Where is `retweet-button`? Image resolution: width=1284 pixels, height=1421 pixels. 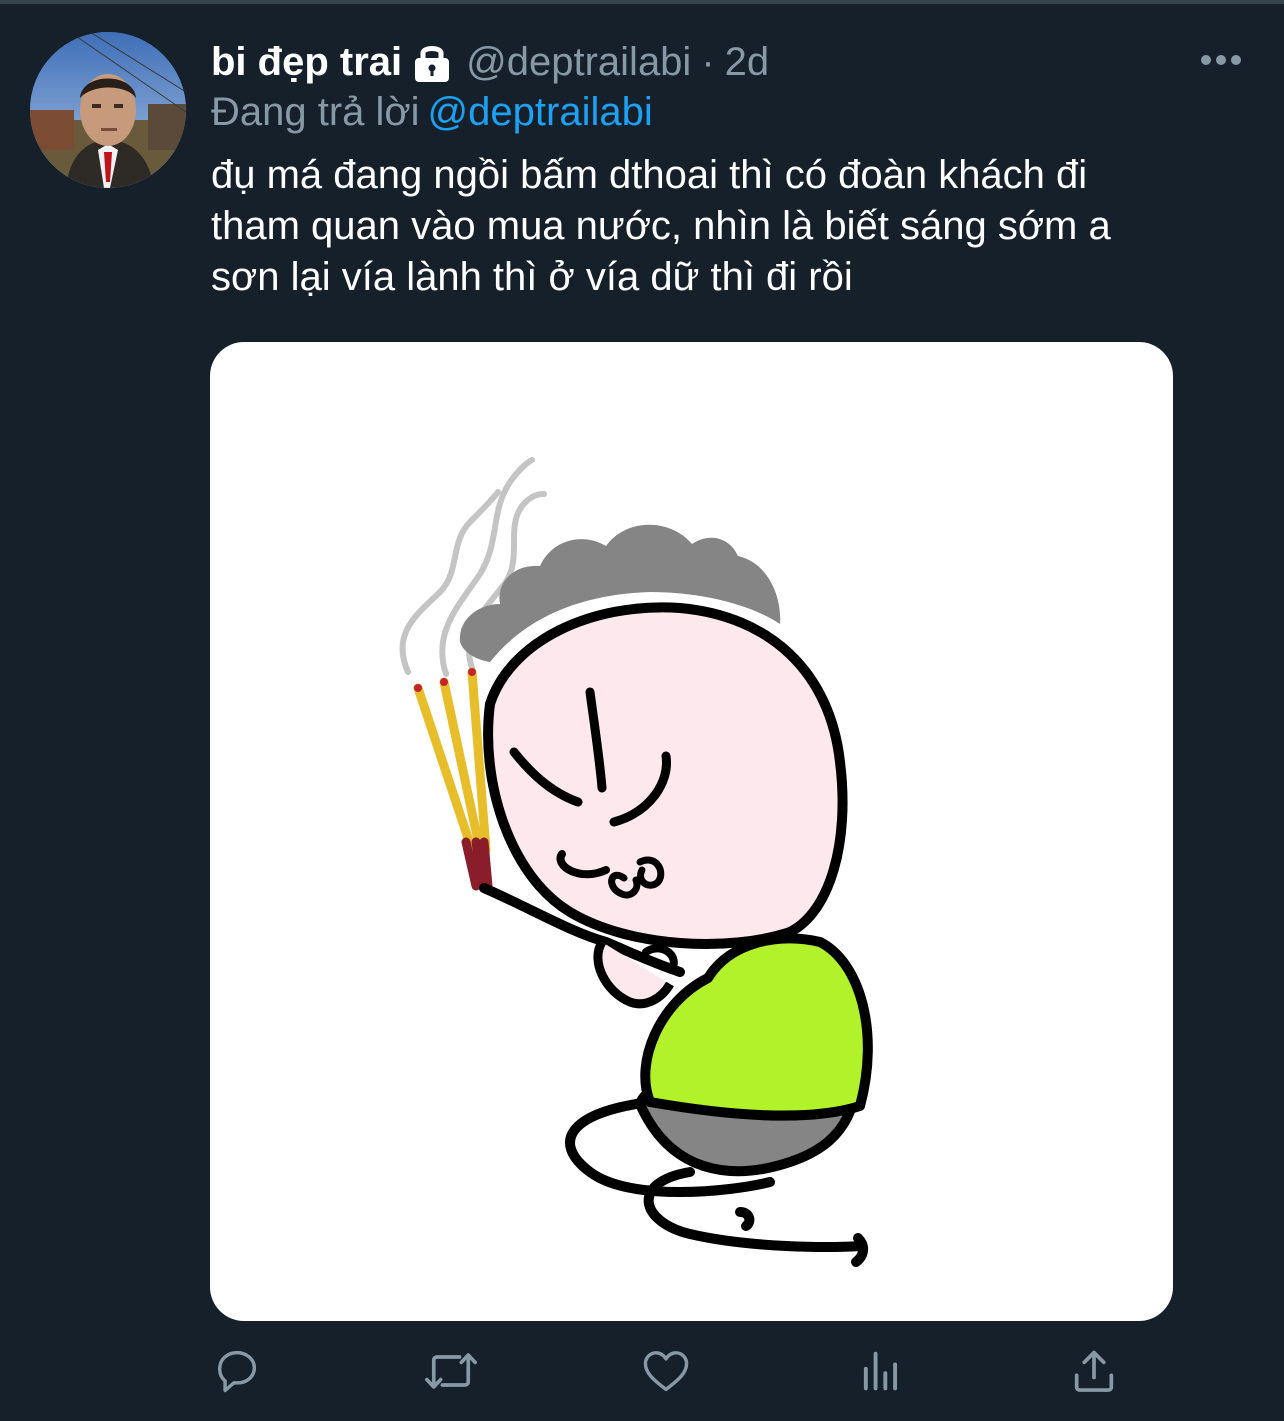
retweet-button is located at coordinates (451, 1371).